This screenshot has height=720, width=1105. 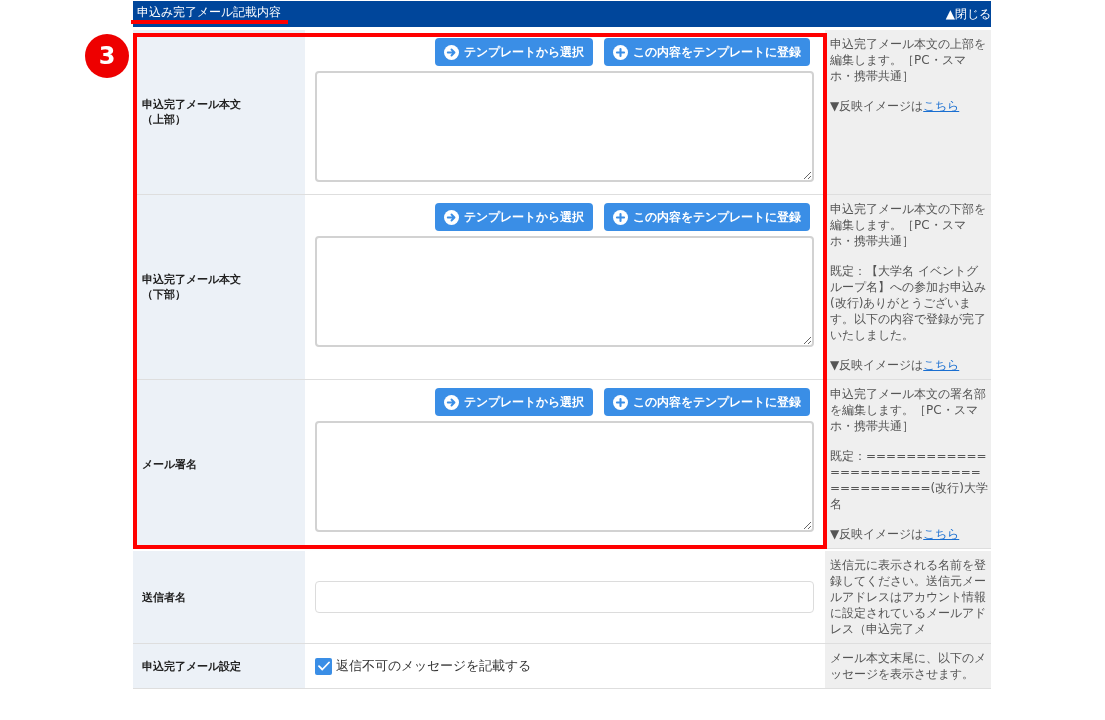 What do you see at coordinates (908, 60) in the screenshot?
I see `help-text: 申込完了メール本文の上部を編集します。［PC・スマホ・携帯共通］` at bounding box center [908, 60].